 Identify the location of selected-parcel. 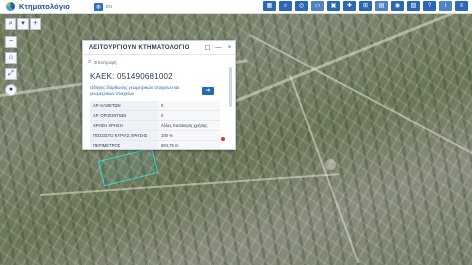
(128, 167).